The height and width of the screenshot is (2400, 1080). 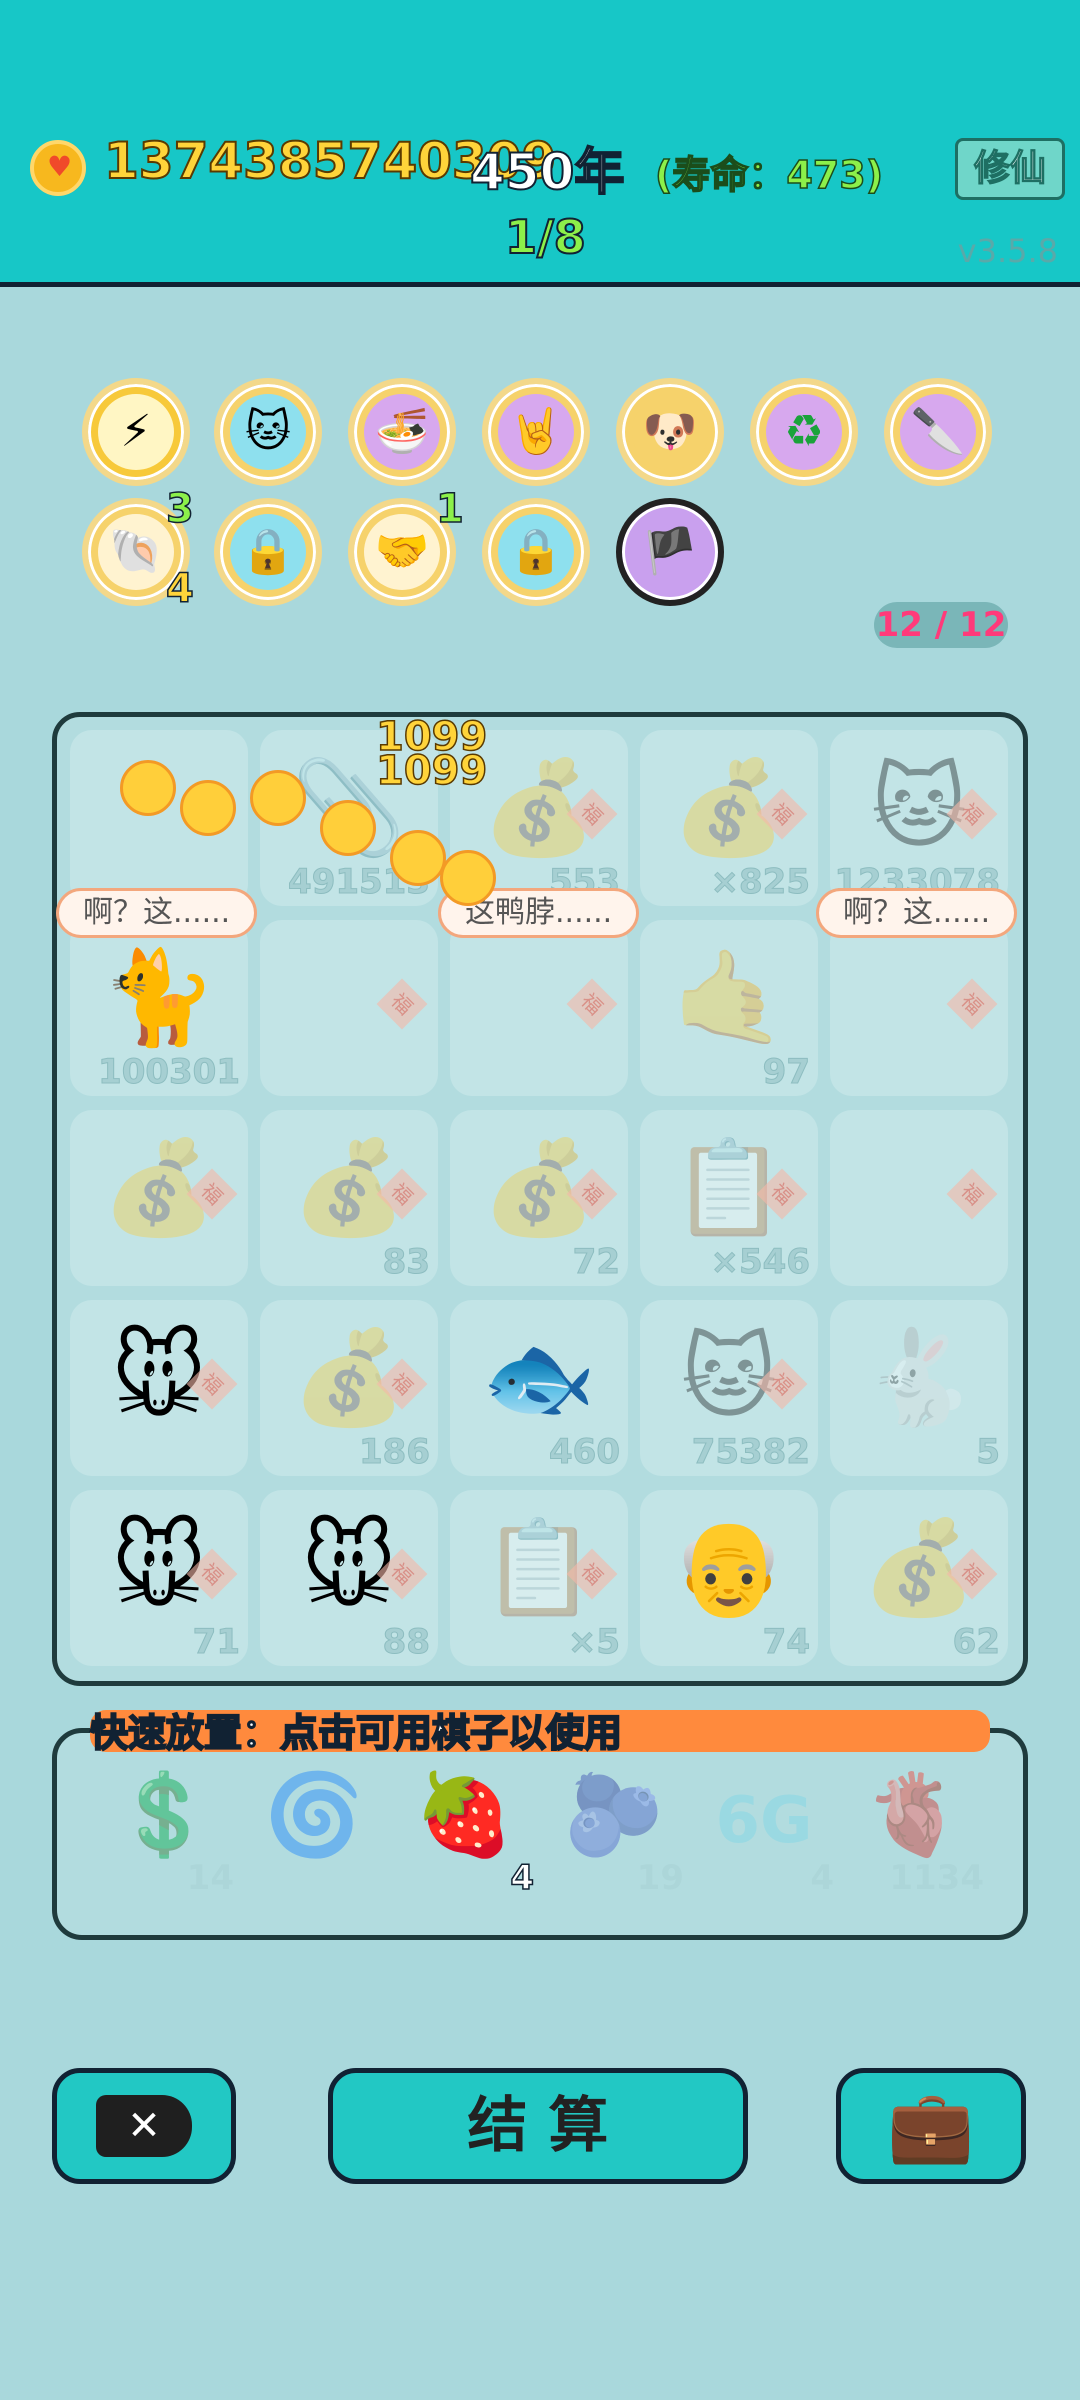 What do you see at coordinates (164, 1814) in the screenshot?
I see `dollar-coin-icon: 💲` at bounding box center [164, 1814].